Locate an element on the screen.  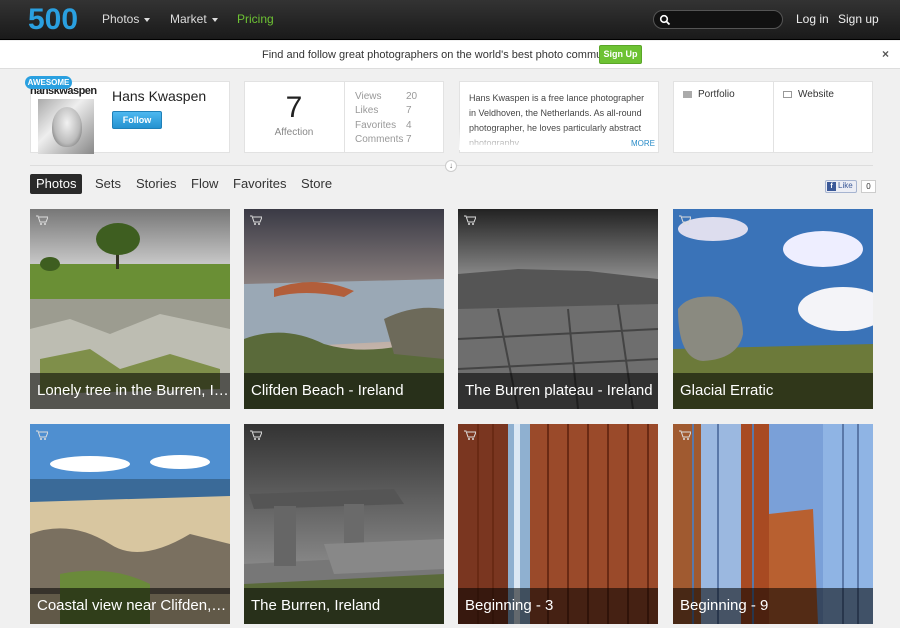
logo-500: 500 is located at coordinates (56, 19).